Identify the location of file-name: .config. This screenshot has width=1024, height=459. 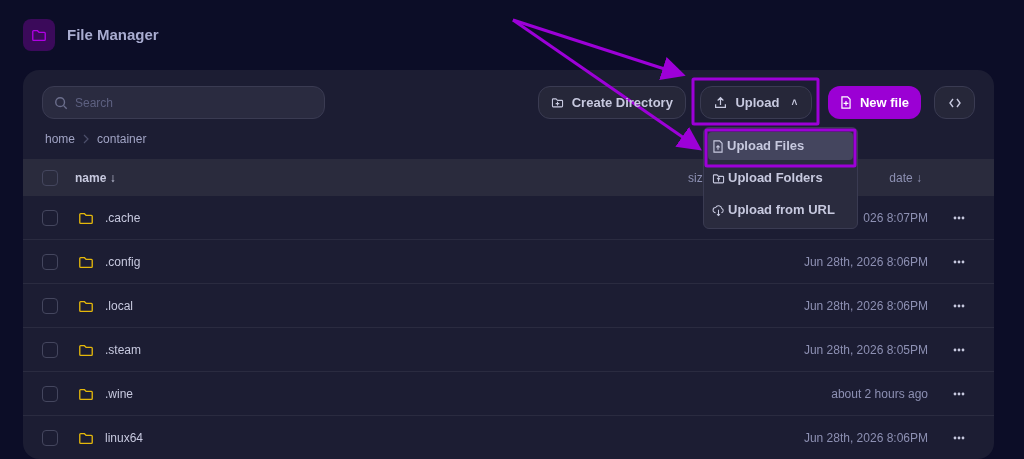
(123, 261).